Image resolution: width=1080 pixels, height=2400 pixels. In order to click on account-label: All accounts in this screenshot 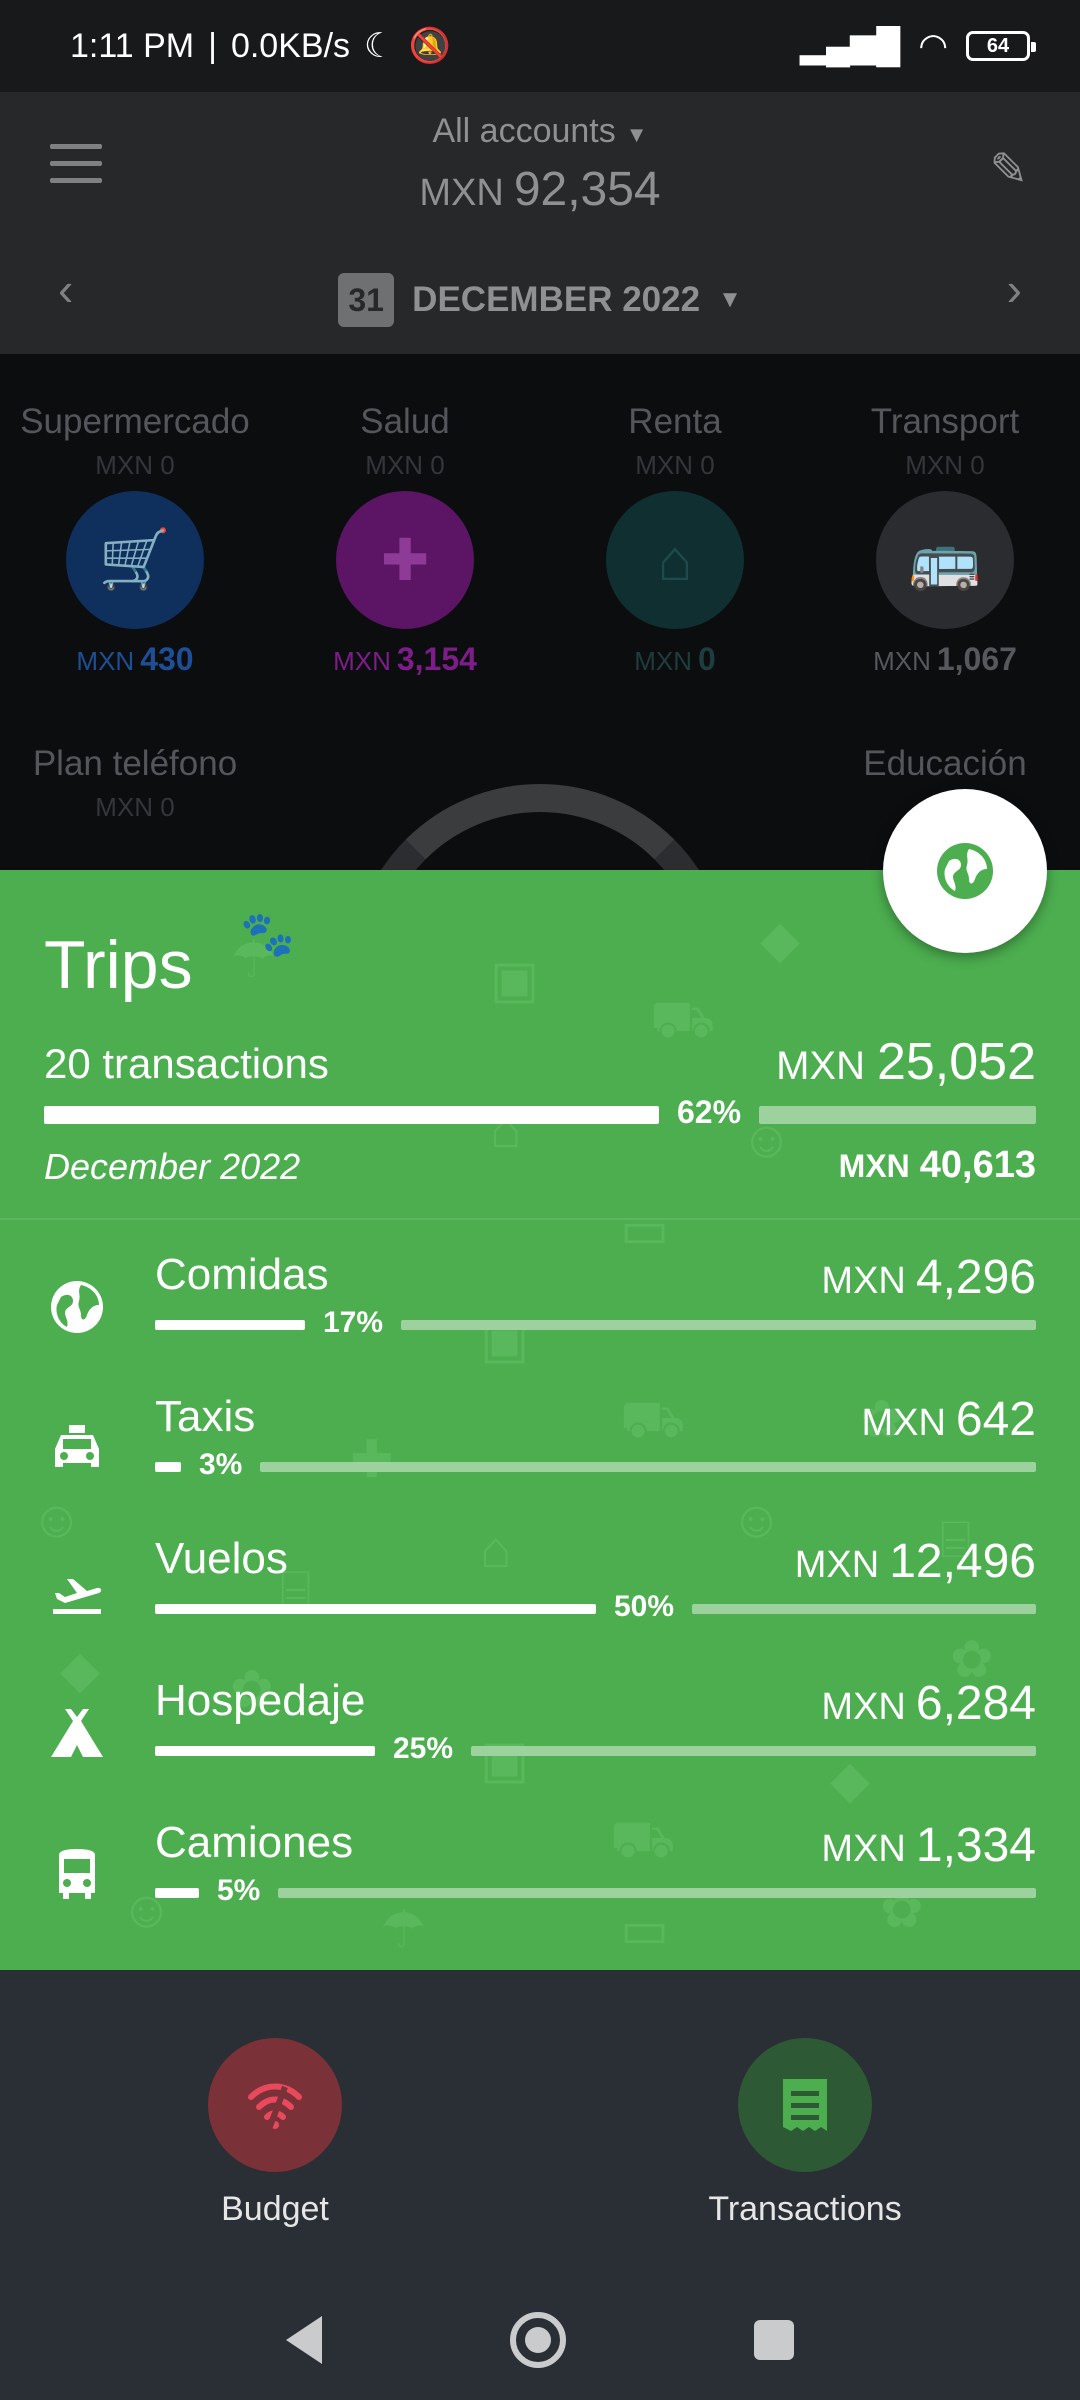, I will do `click(524, 131)`.